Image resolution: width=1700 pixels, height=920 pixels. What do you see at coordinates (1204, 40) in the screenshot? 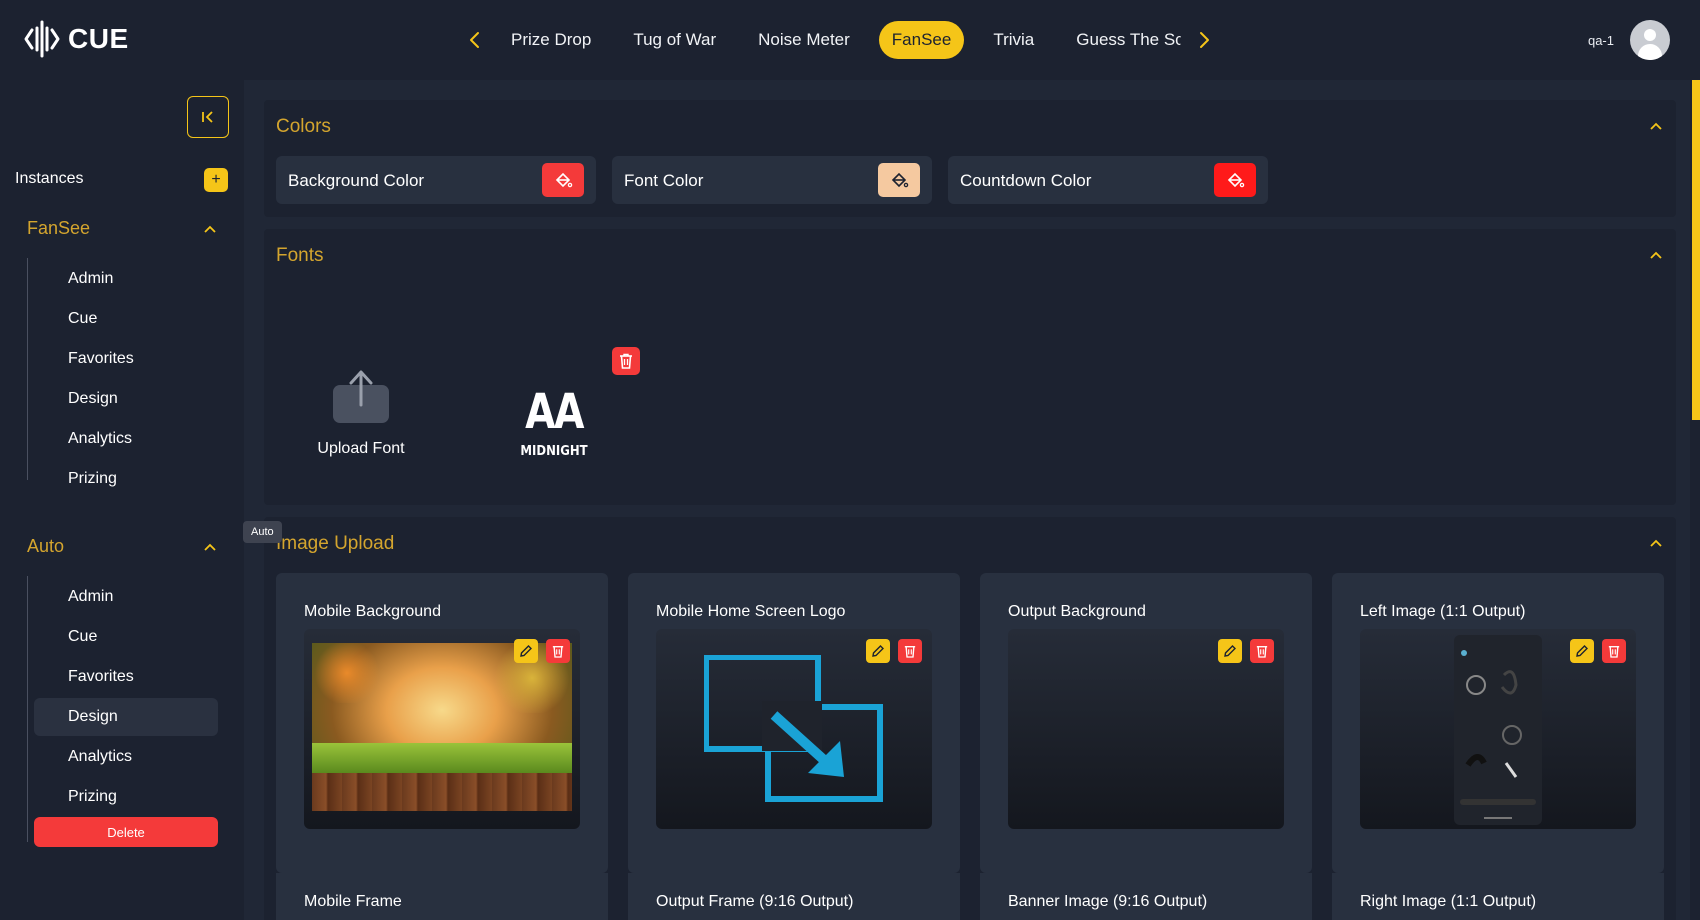
I see `nav-next-arrow-icon` at bounding box center [1204, 40].